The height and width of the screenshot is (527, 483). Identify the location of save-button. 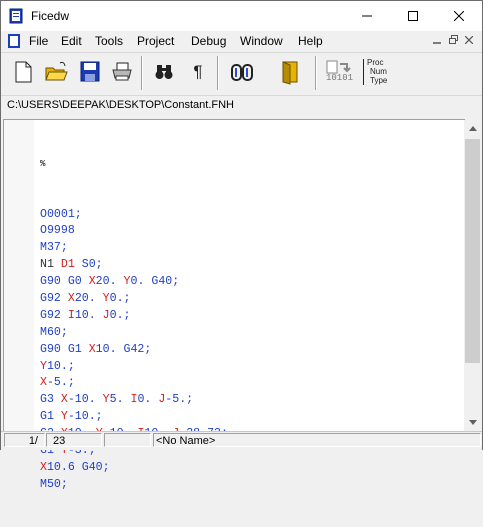
(90, 72).